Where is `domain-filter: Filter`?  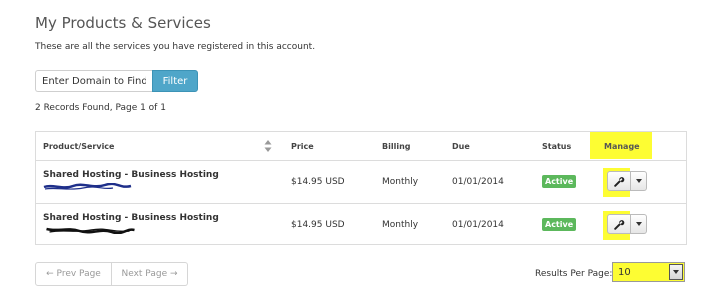 domain-filter: Filter is located at coordinates (116, 81).